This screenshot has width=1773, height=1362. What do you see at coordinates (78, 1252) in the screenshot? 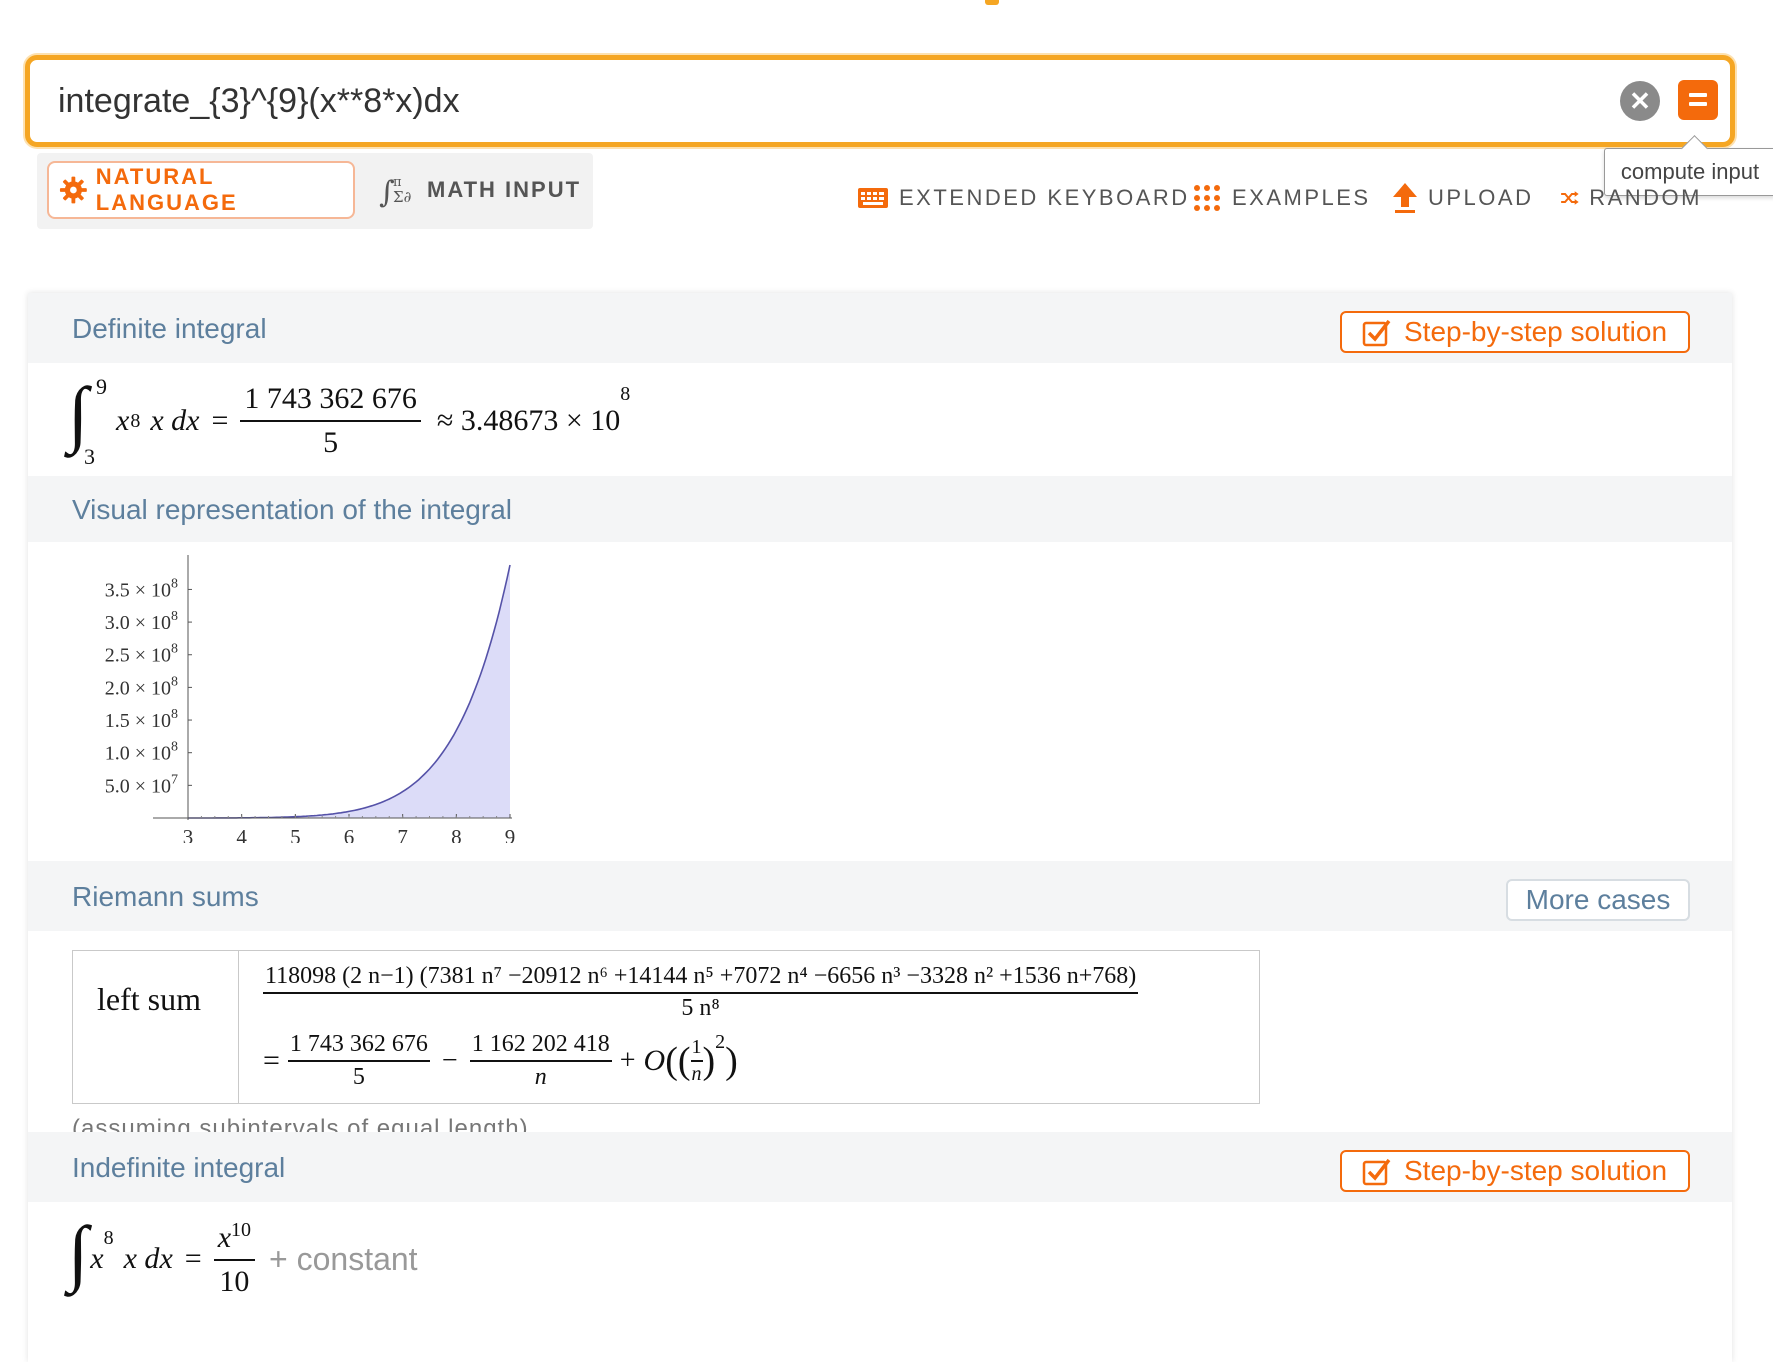
I see `indefinite-integral-sign: ∫` at bounding box center [78, 1252].